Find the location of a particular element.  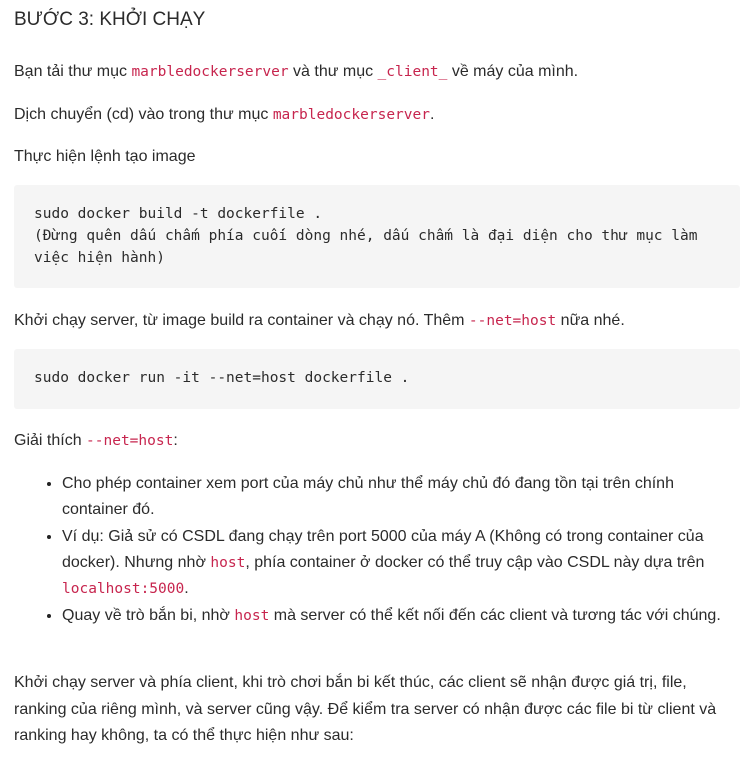

inline-code-localhost: localhost:5000 is located at coordinates (123, 589).